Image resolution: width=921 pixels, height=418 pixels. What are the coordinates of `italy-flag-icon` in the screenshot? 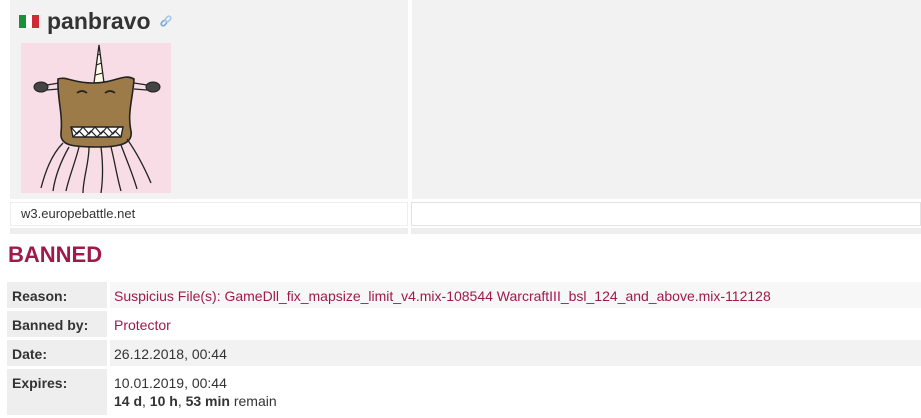 It's located at (29, 21).